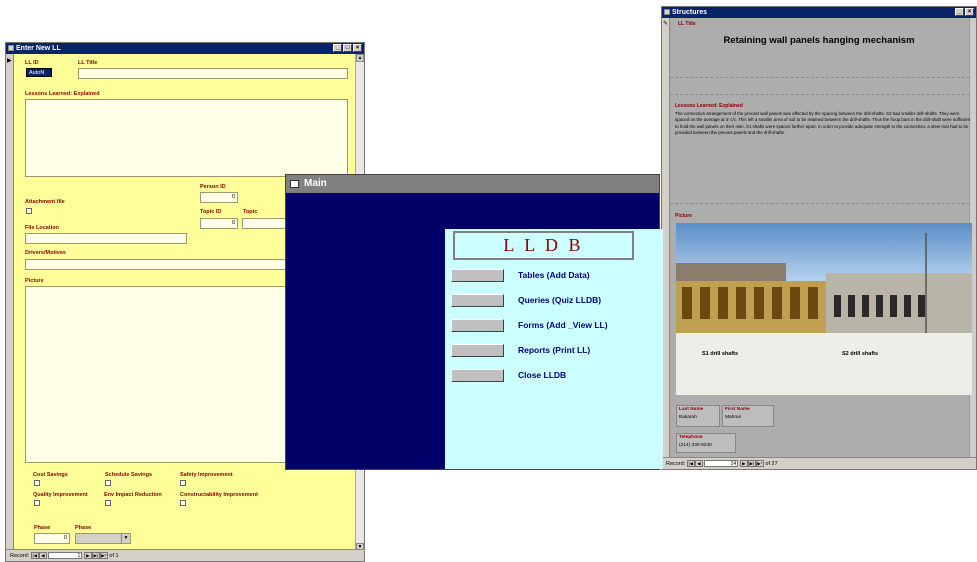  Describe the element at coordinates (52, 538) in the screenshot. I see `phase-field-1: 0` at that location.